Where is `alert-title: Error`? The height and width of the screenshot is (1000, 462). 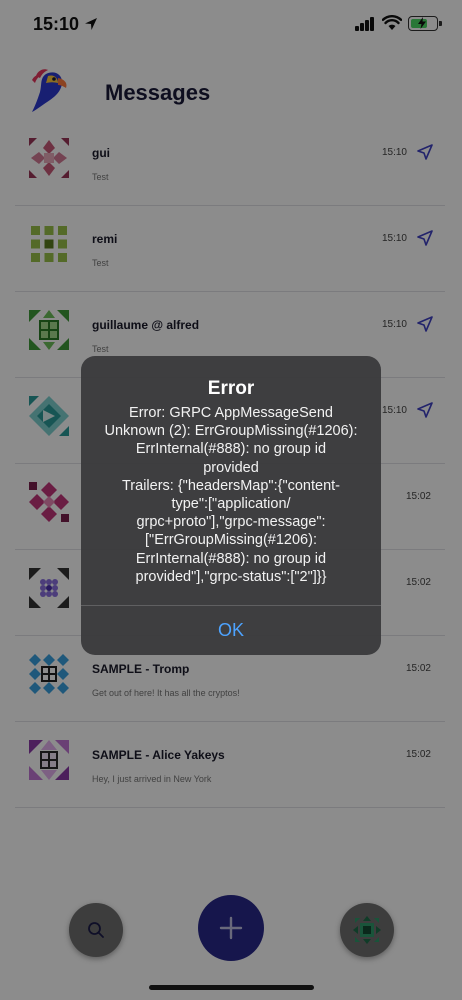 alert-title: Error is located at coordinates (231, 388).